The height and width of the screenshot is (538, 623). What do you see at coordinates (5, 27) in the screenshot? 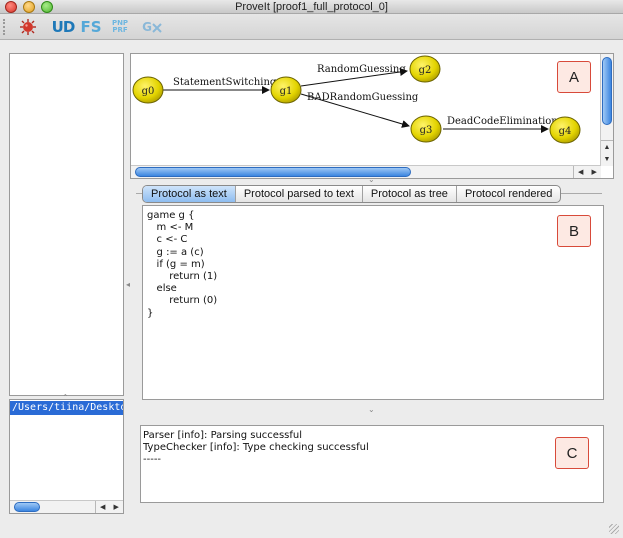
I see `toolbar-grip` at bounding box center [5, 27].